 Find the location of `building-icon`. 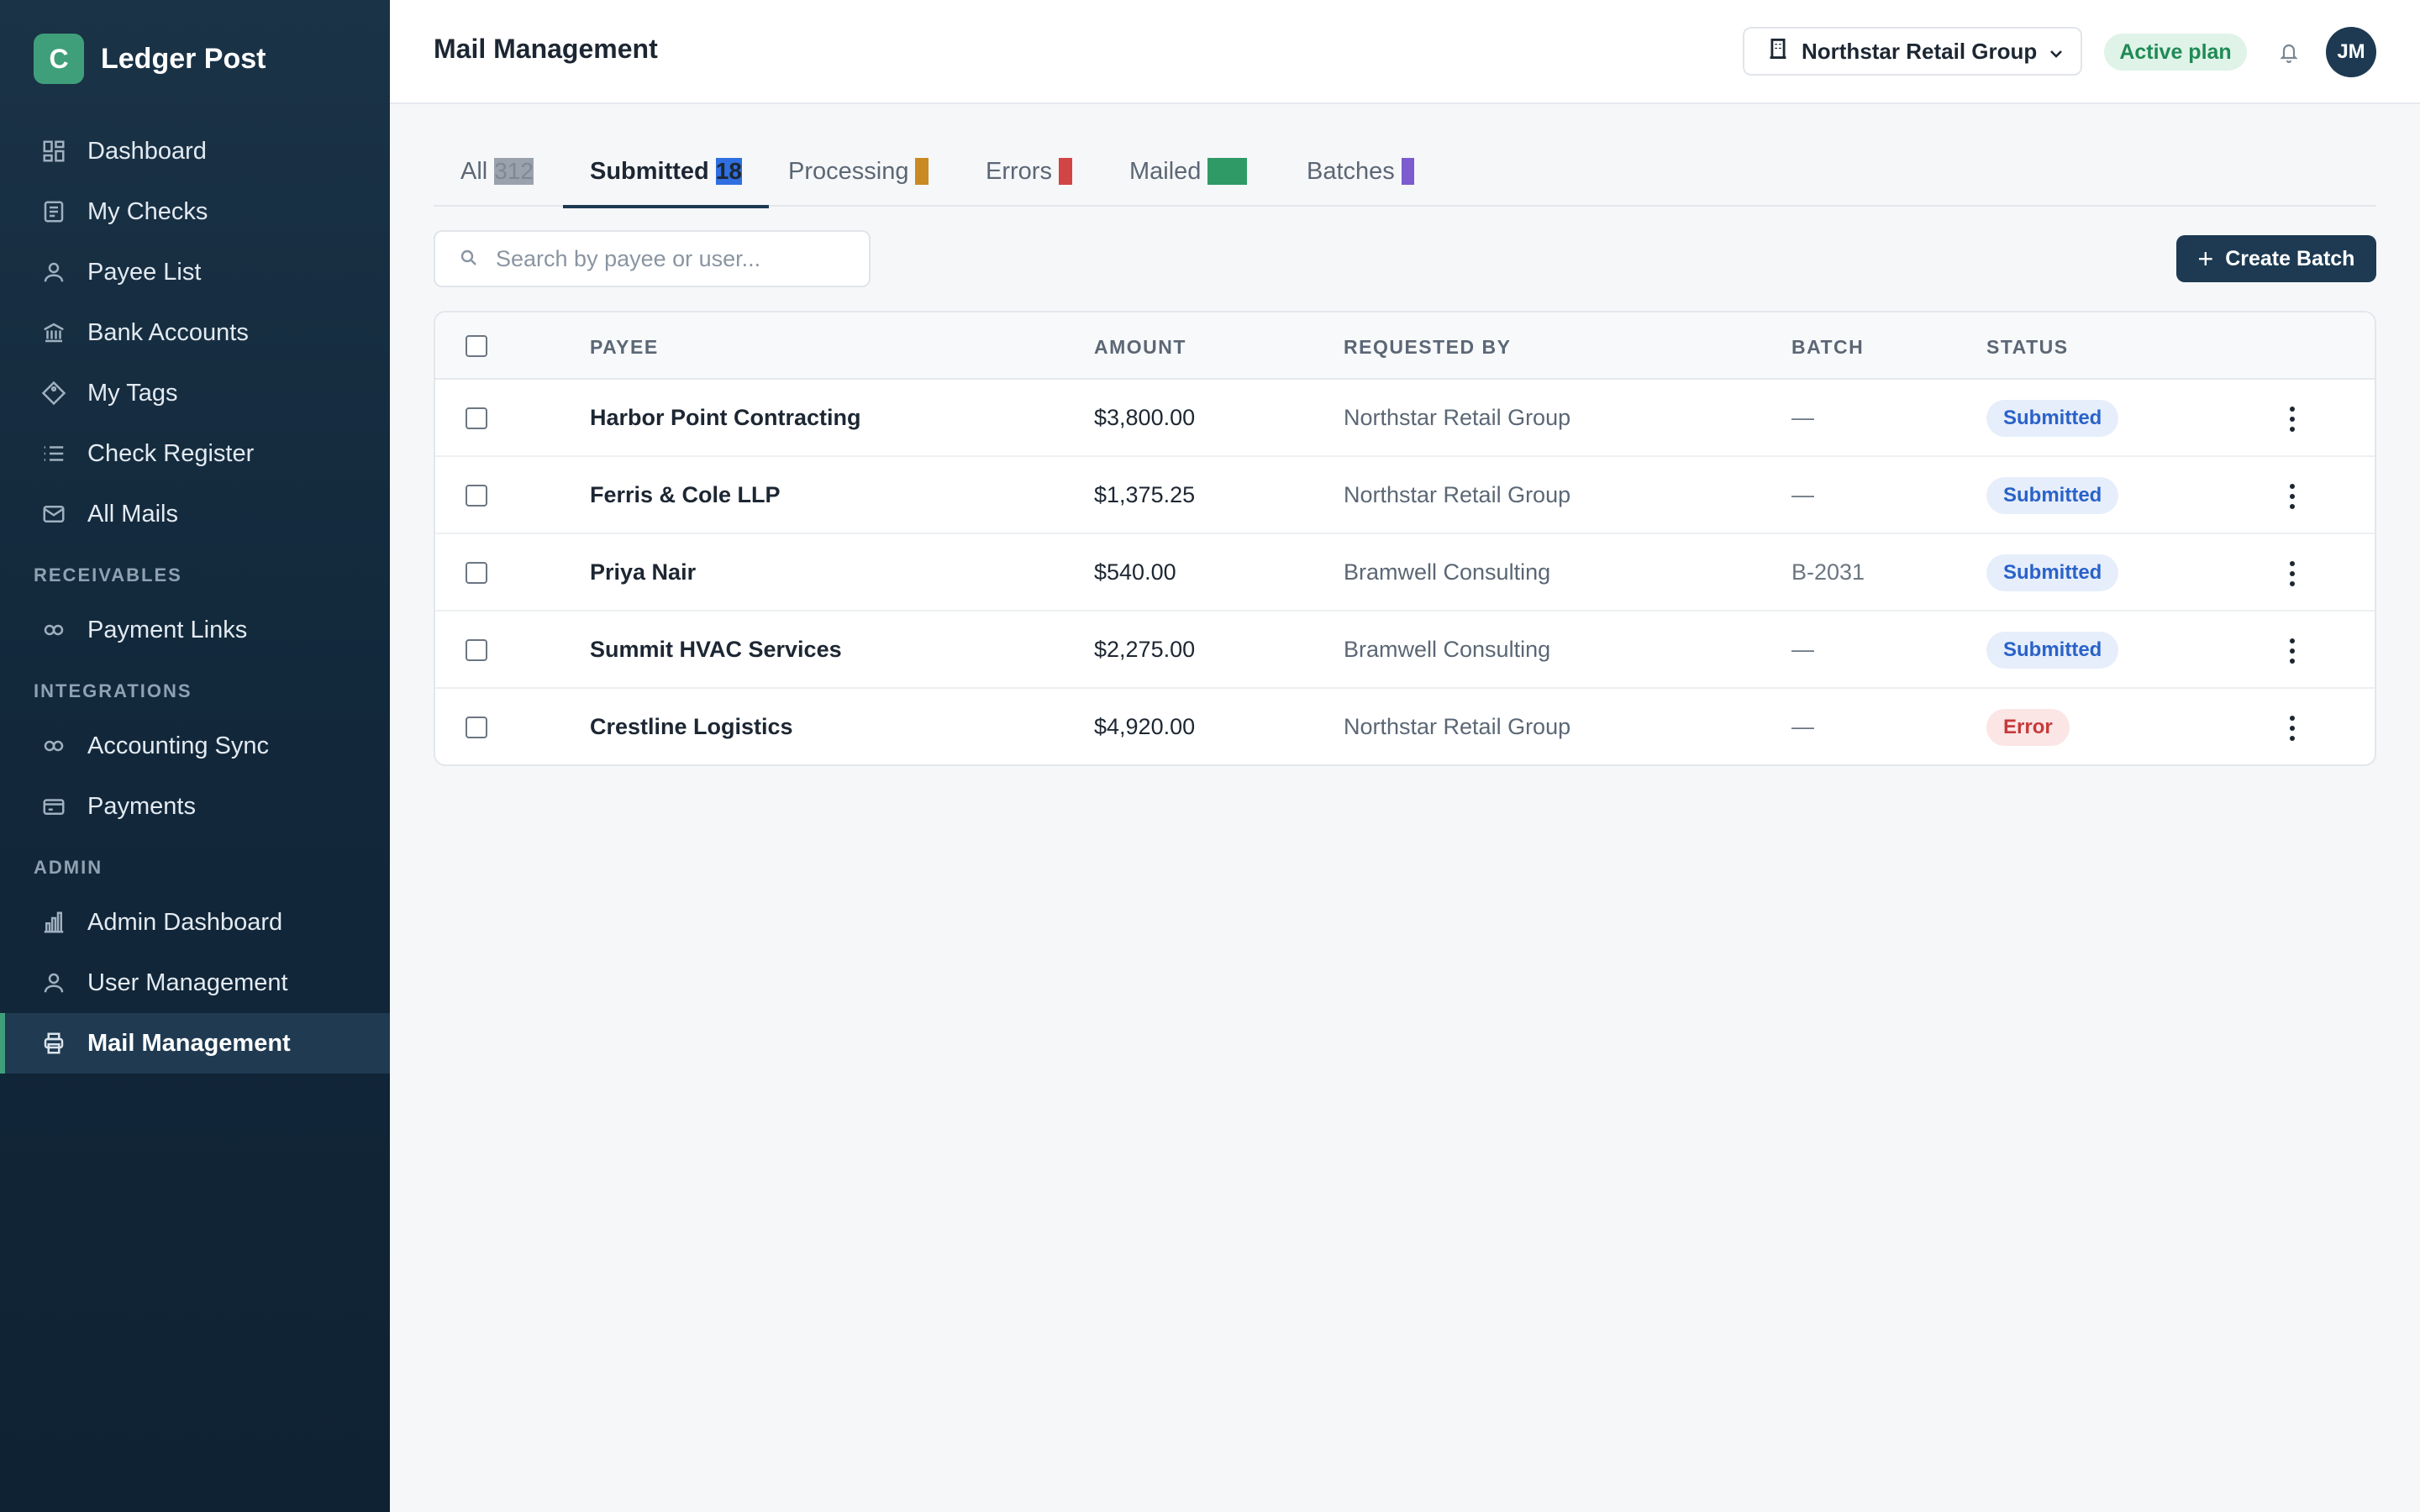

building-icon is located at coordinates (1778, 52).